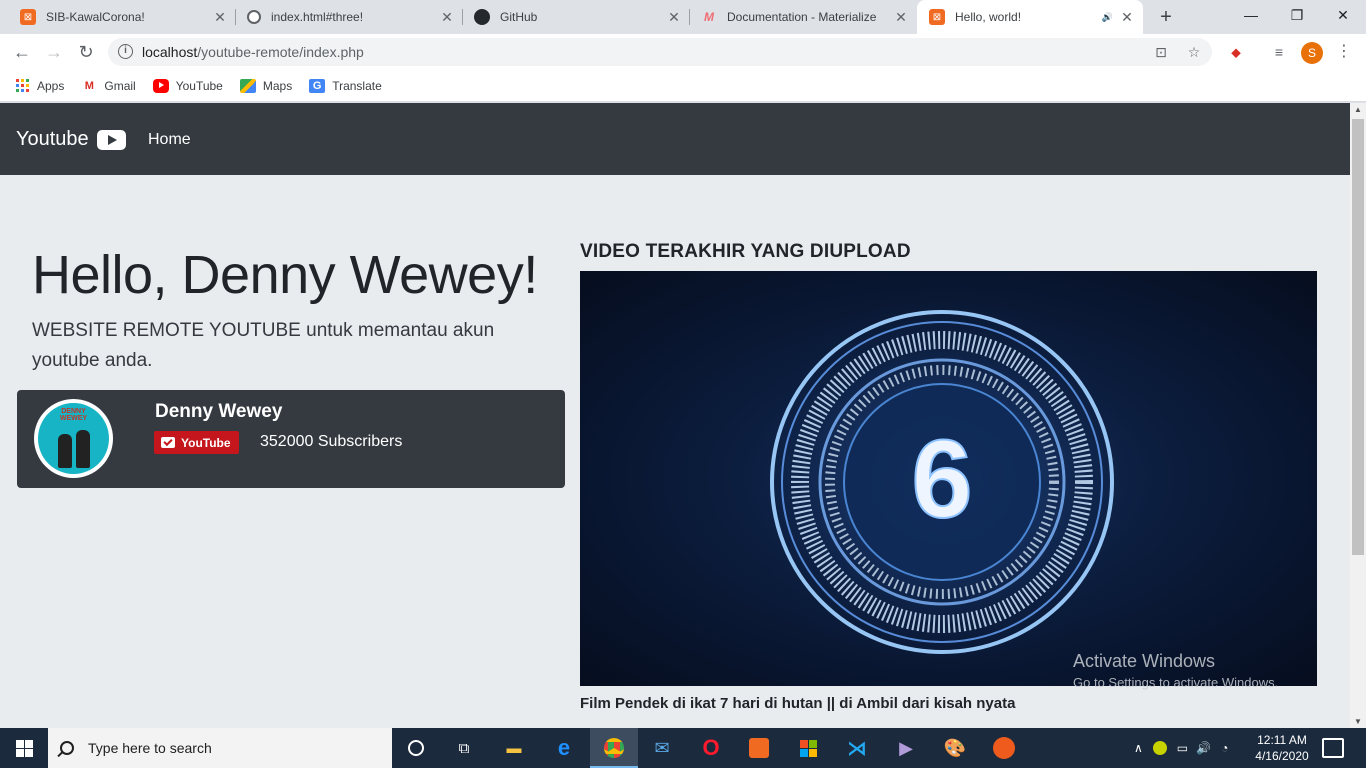 The height and width of the screenshot is (768, 1366). What do you see at coordinates (253, 52) in the screenshot?
I see `url-text: localhost/youtube-remote/index.php` at bounding box center [253, 52].